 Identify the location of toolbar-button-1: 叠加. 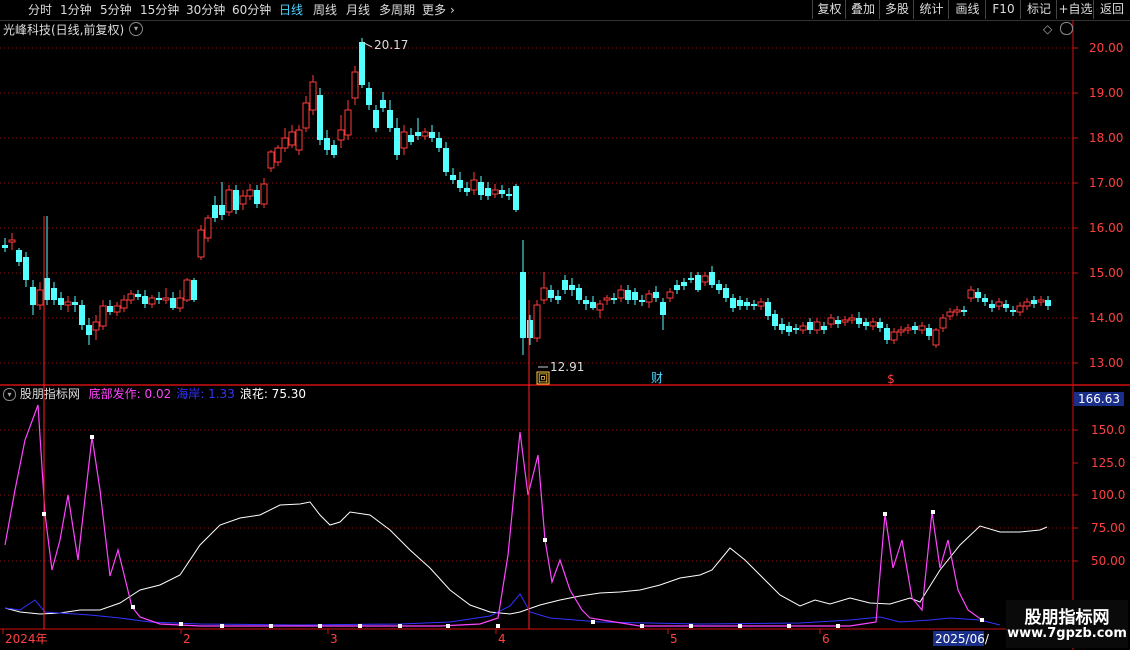
(862, 9).